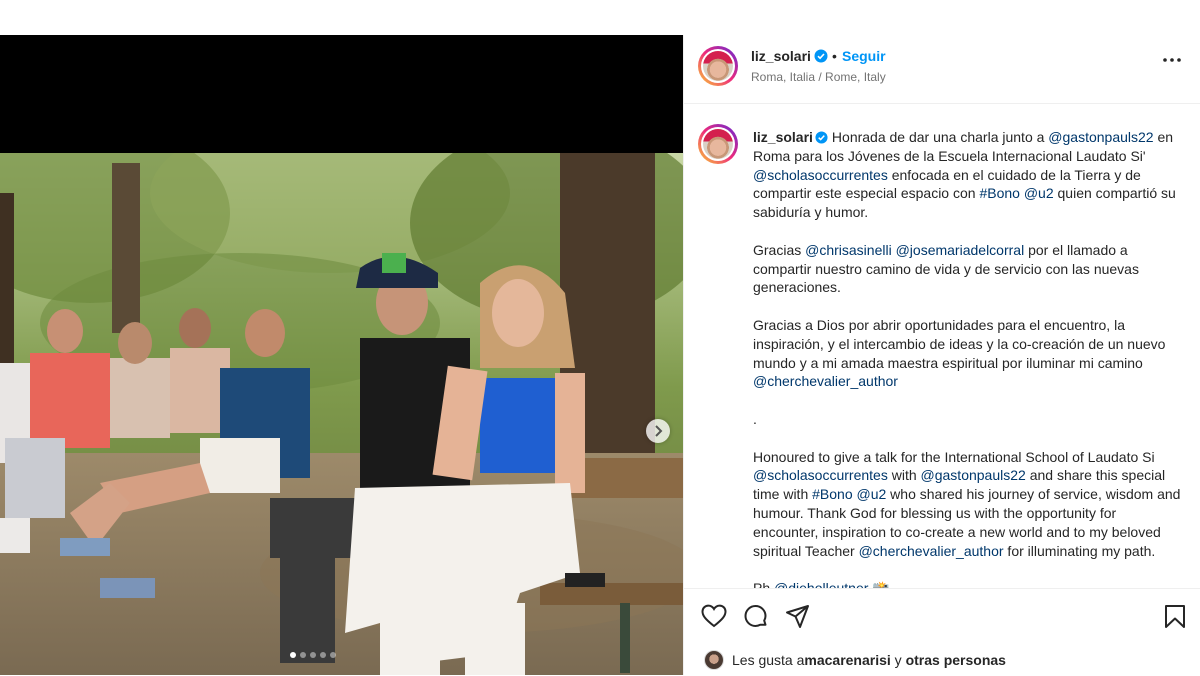  I want to click on more-options-icon, so click(1172, 60).